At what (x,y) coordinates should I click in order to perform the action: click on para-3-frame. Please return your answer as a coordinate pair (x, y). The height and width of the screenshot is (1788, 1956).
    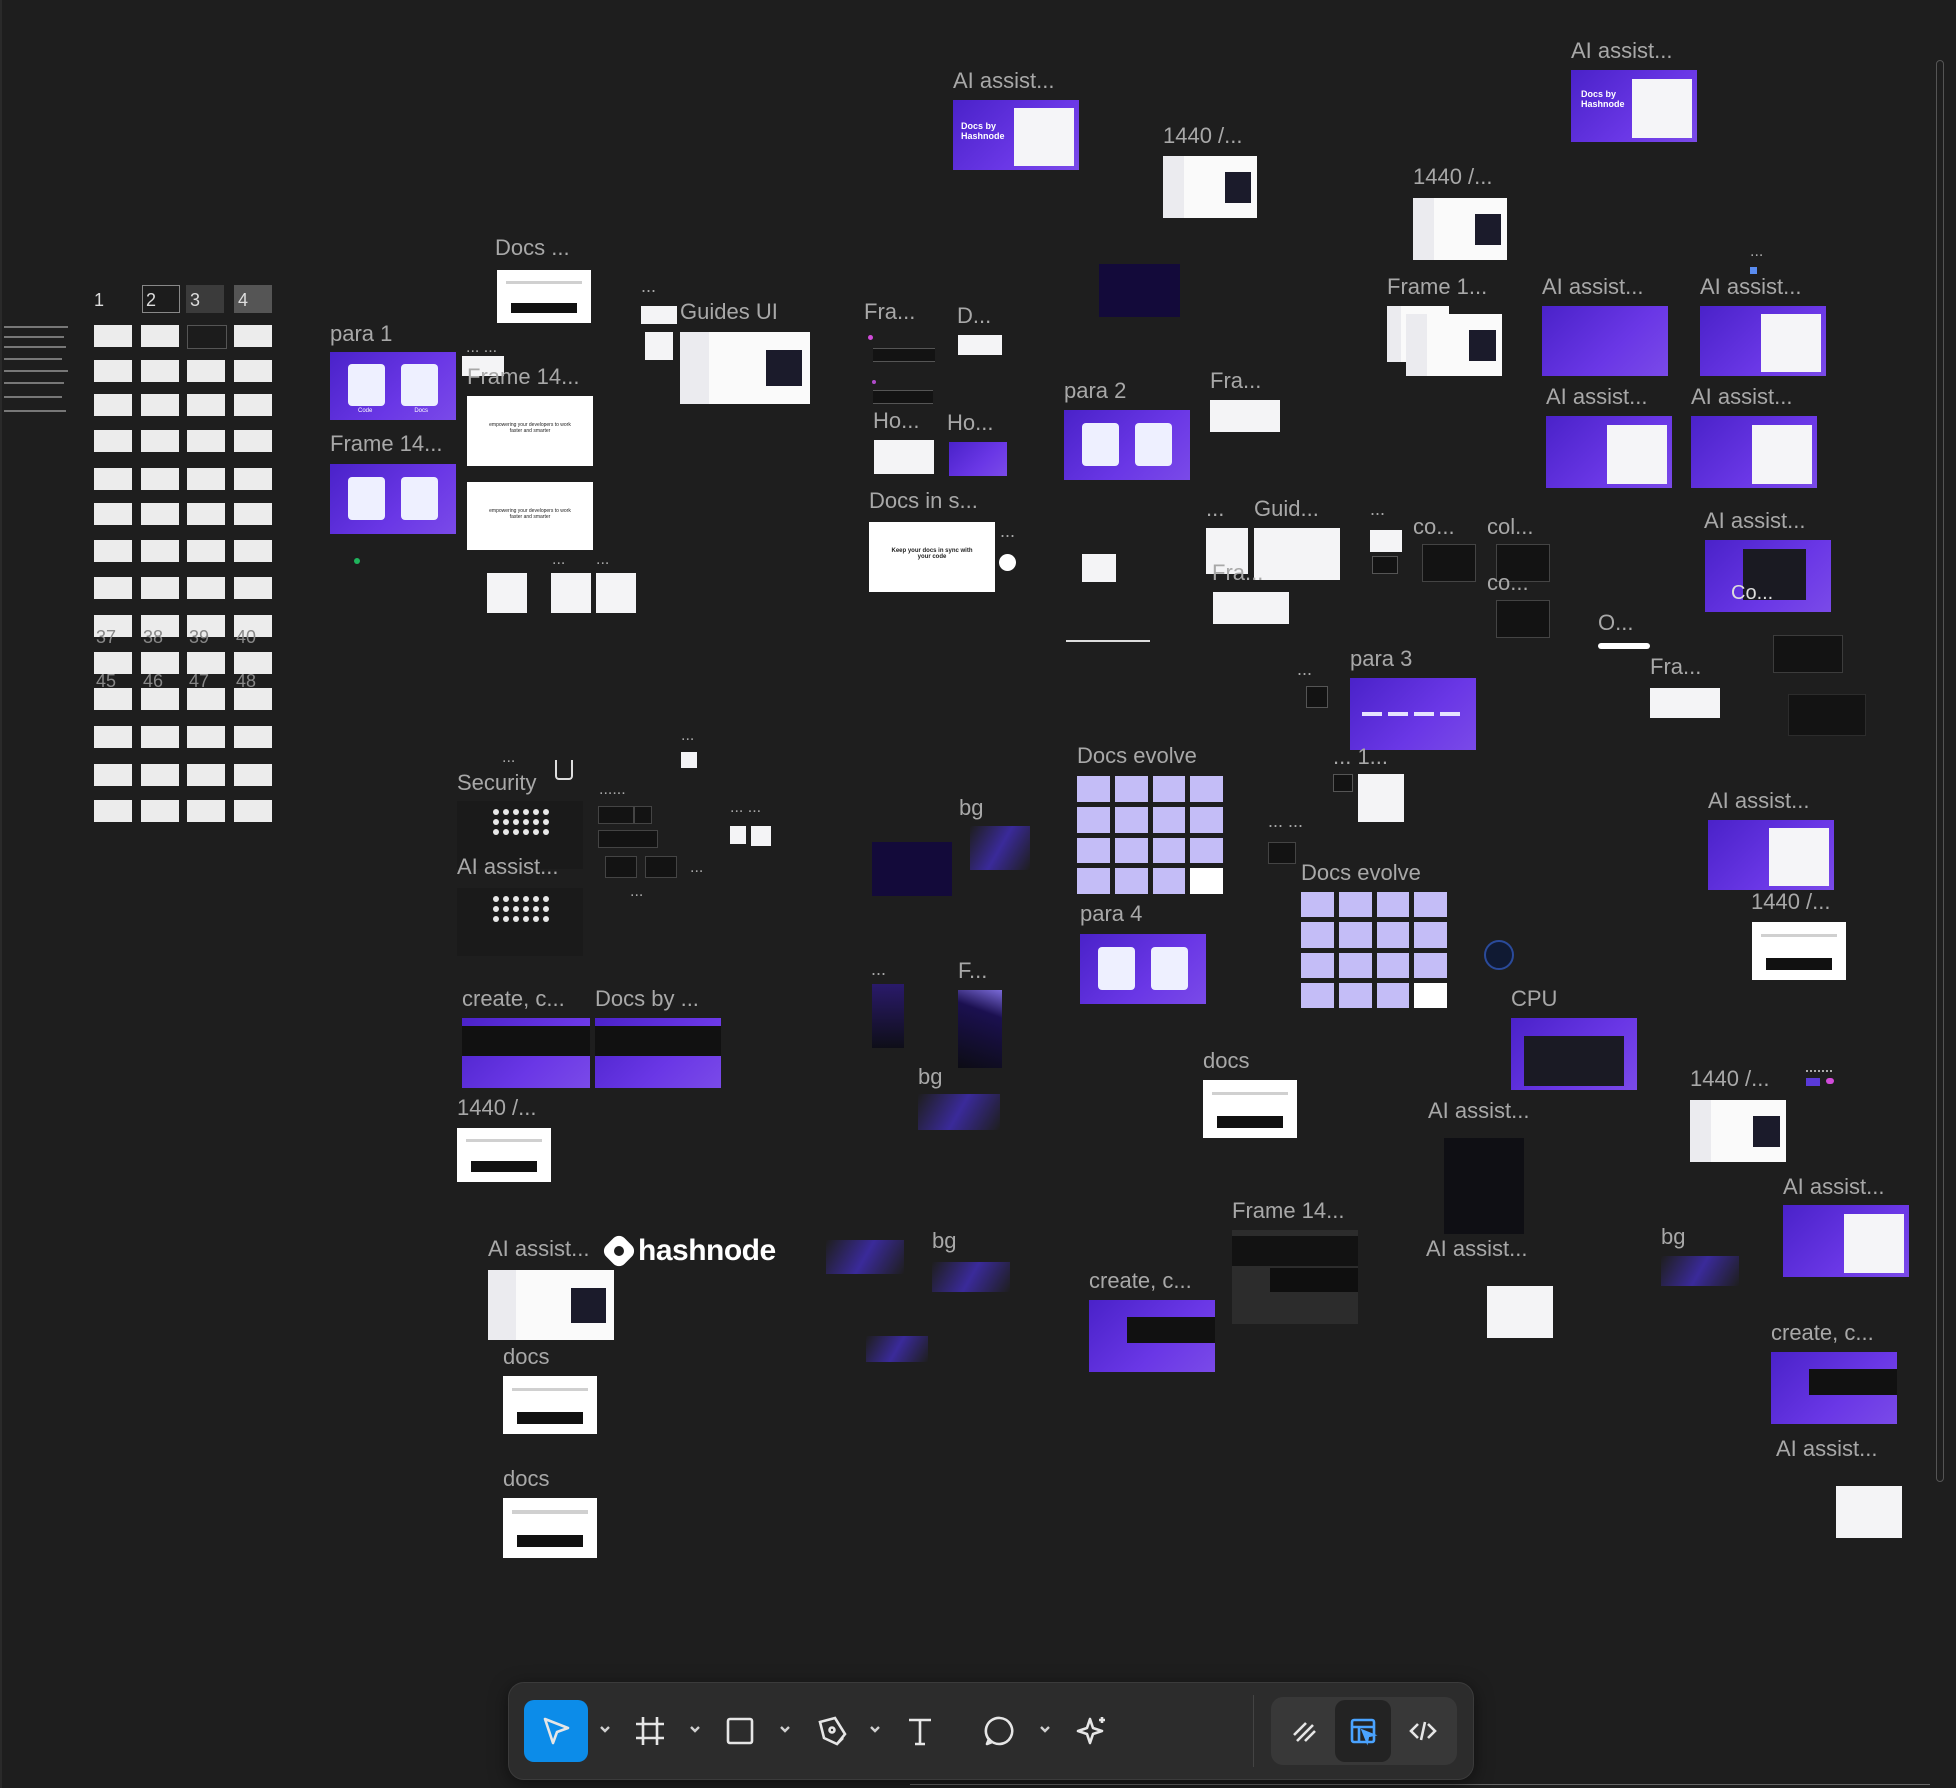
    Looking at the image, I should click on (1413, 714).